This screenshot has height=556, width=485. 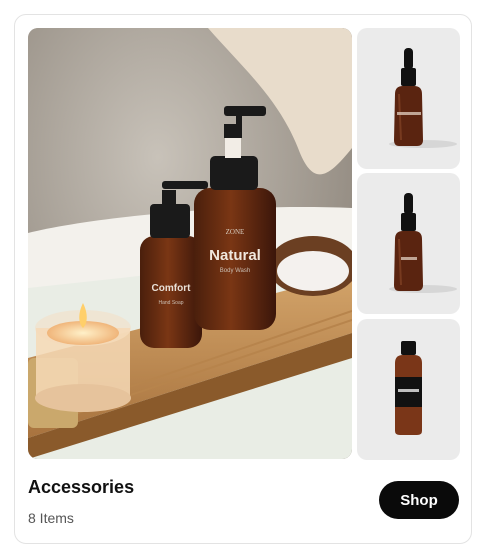 What do you see at coordinates (235, 255) in the screenshot?
I see `large-bottle-label: Natural` at bounding box center [235, 255].